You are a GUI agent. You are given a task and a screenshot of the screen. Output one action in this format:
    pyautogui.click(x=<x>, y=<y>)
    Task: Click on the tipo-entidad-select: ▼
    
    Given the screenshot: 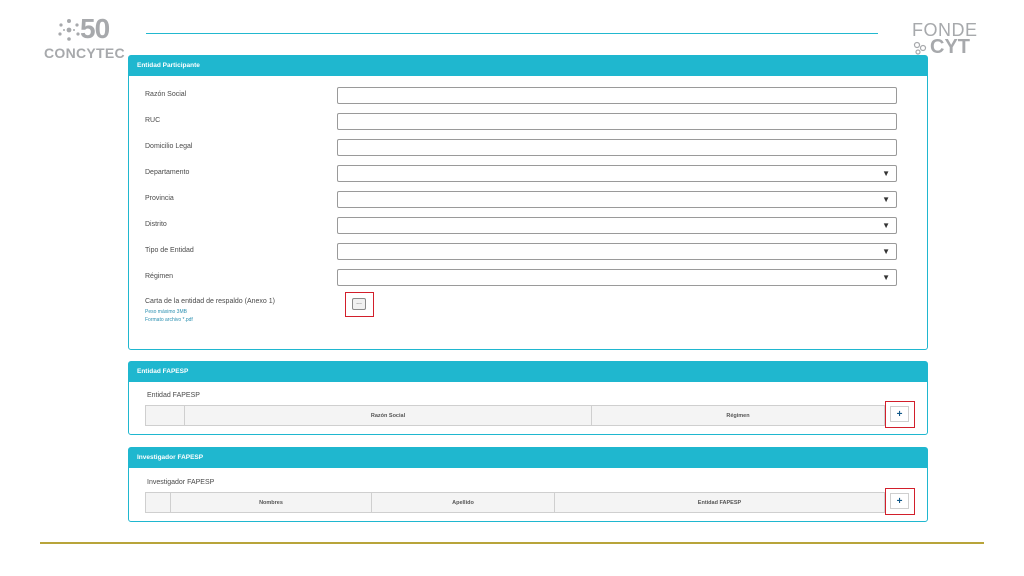 What is the action you would take?
    pyautogui.click(x=617, y=251)
    